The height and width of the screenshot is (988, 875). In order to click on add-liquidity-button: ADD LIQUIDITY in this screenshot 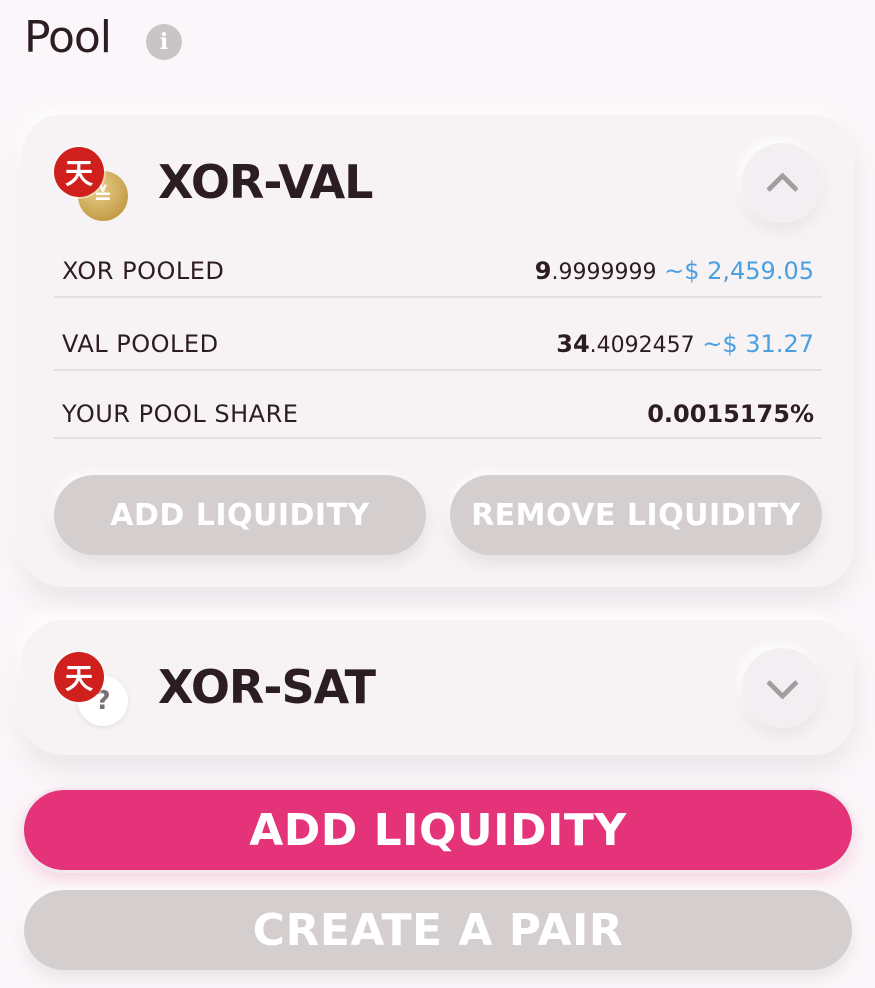, I will do `click(438, 830)`.